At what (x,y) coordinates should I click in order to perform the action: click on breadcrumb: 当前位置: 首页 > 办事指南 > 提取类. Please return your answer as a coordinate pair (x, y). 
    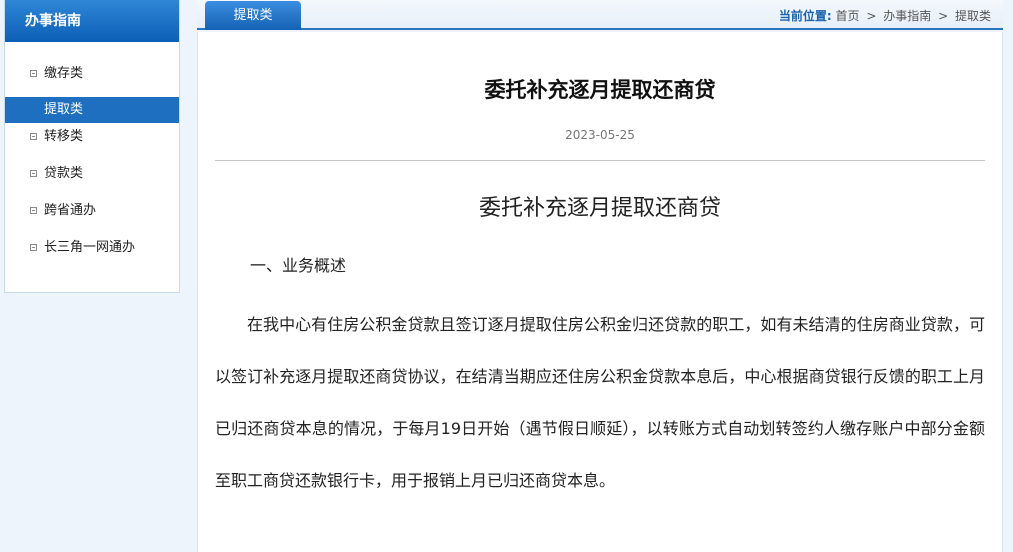
    Looking at the image, I should click on (885, 15).